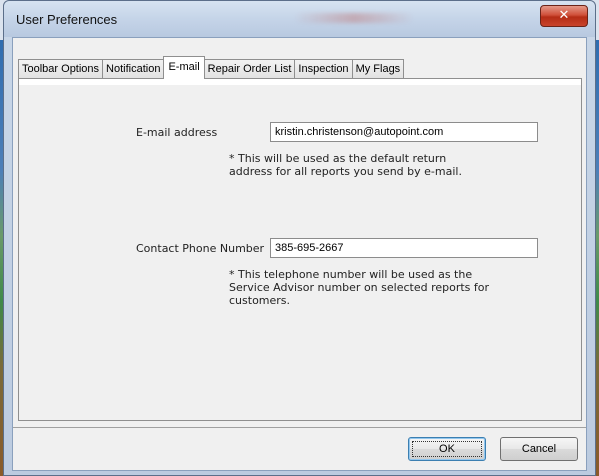 This screenshot has height=476, width=599. I want to click on tab-inspection: Inspection, so click(323, 69).